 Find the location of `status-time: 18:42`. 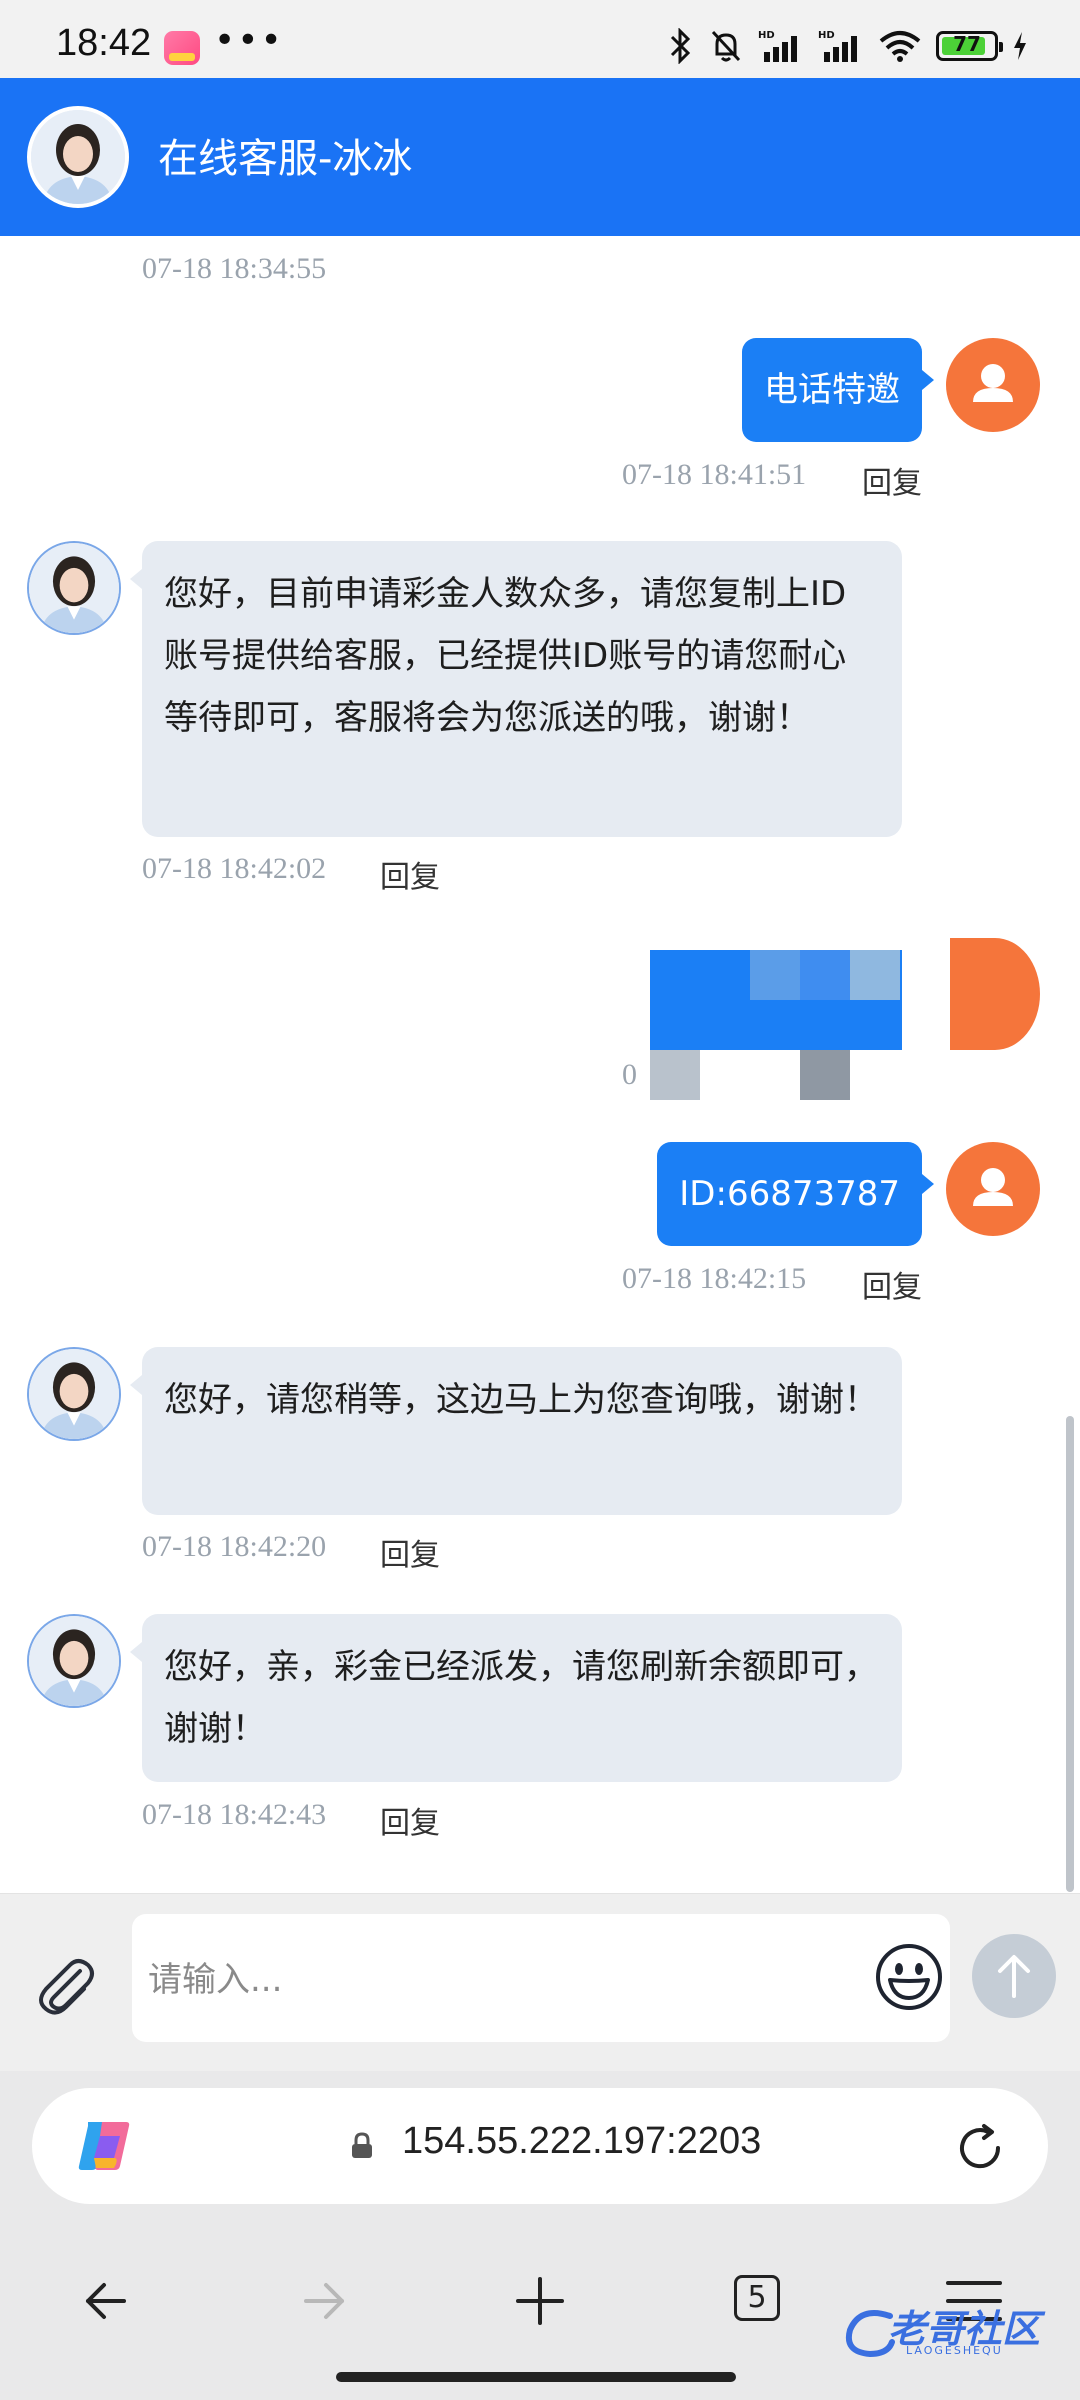

status-time: 18:42 is located at coordinates (104, 43).